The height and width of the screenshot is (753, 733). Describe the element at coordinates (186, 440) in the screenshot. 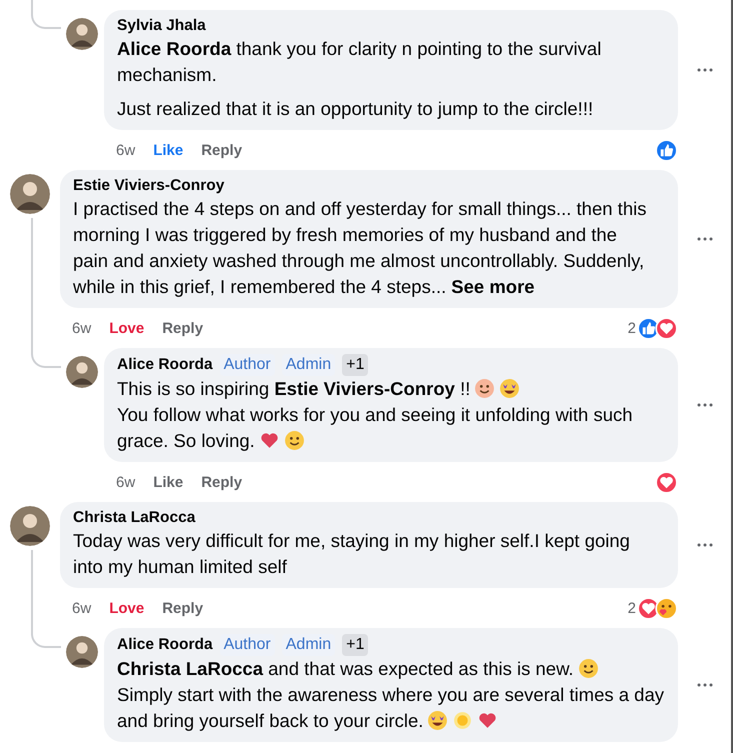

I see `comment-text: grace. So loving.` at that location.